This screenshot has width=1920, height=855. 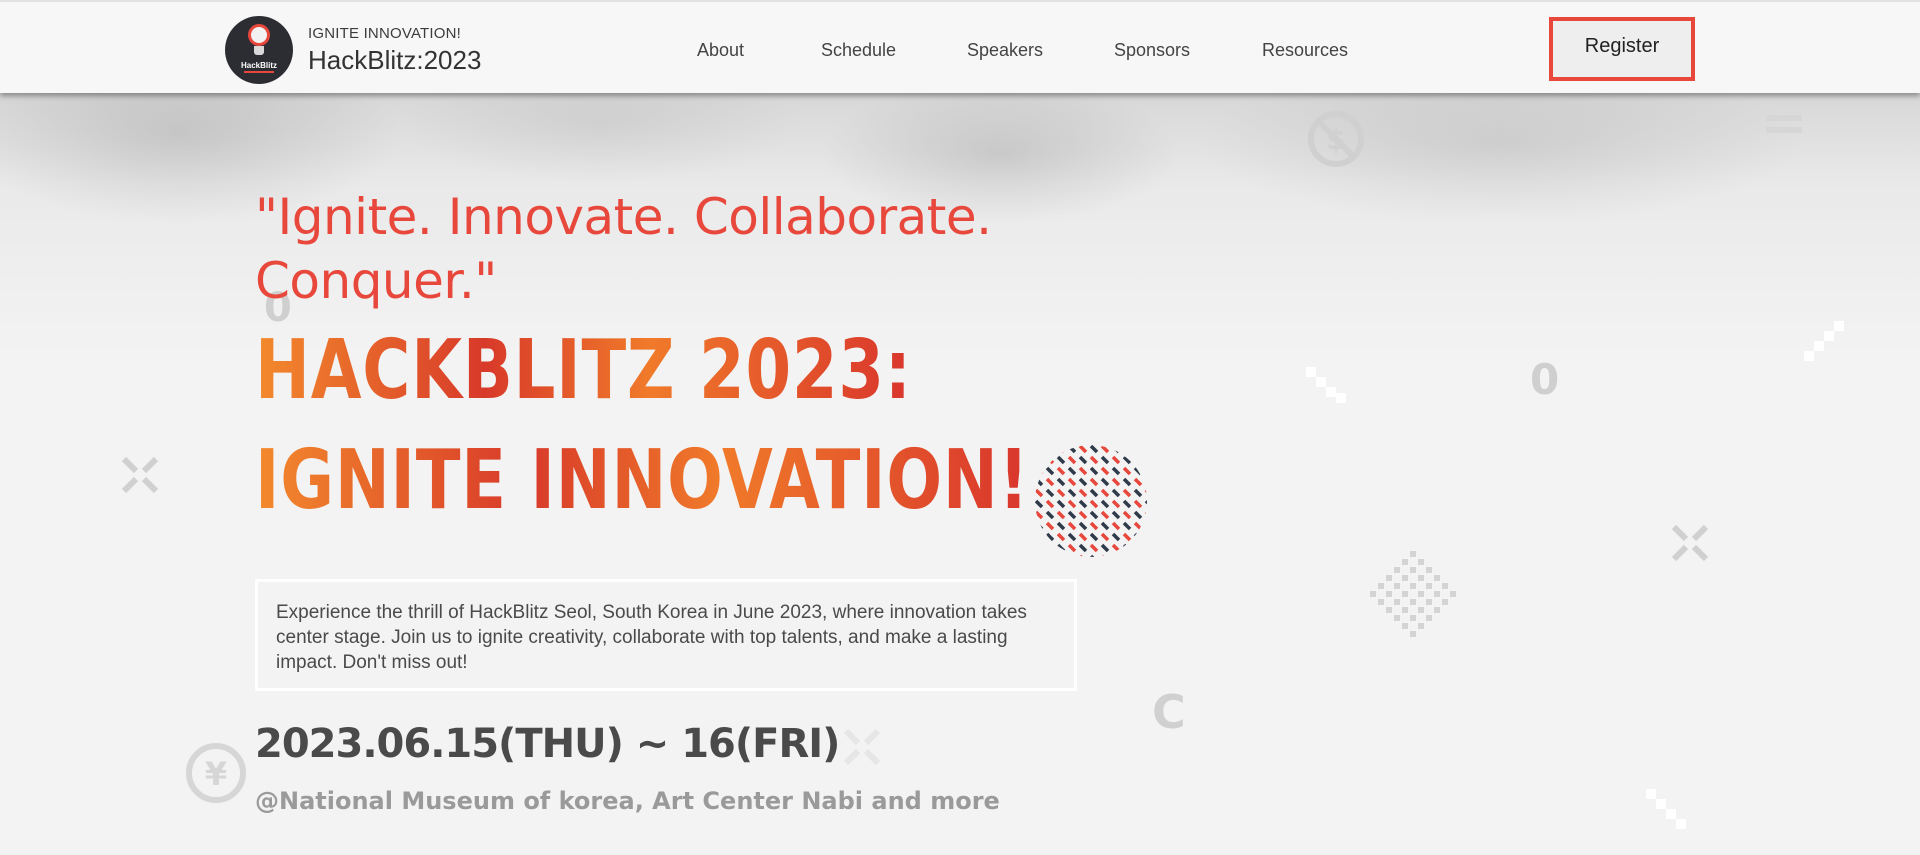 I want to click on register-button: Register, so click(x=1622, y=49).